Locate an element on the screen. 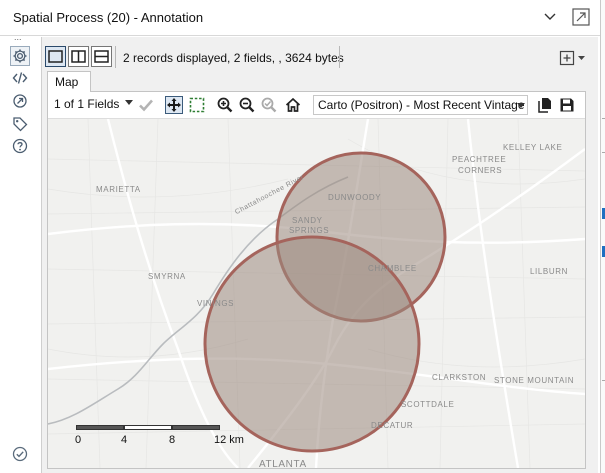 This screenshot has width=605, height=473. zoom-in-icon is located at coordinates (225, 105).